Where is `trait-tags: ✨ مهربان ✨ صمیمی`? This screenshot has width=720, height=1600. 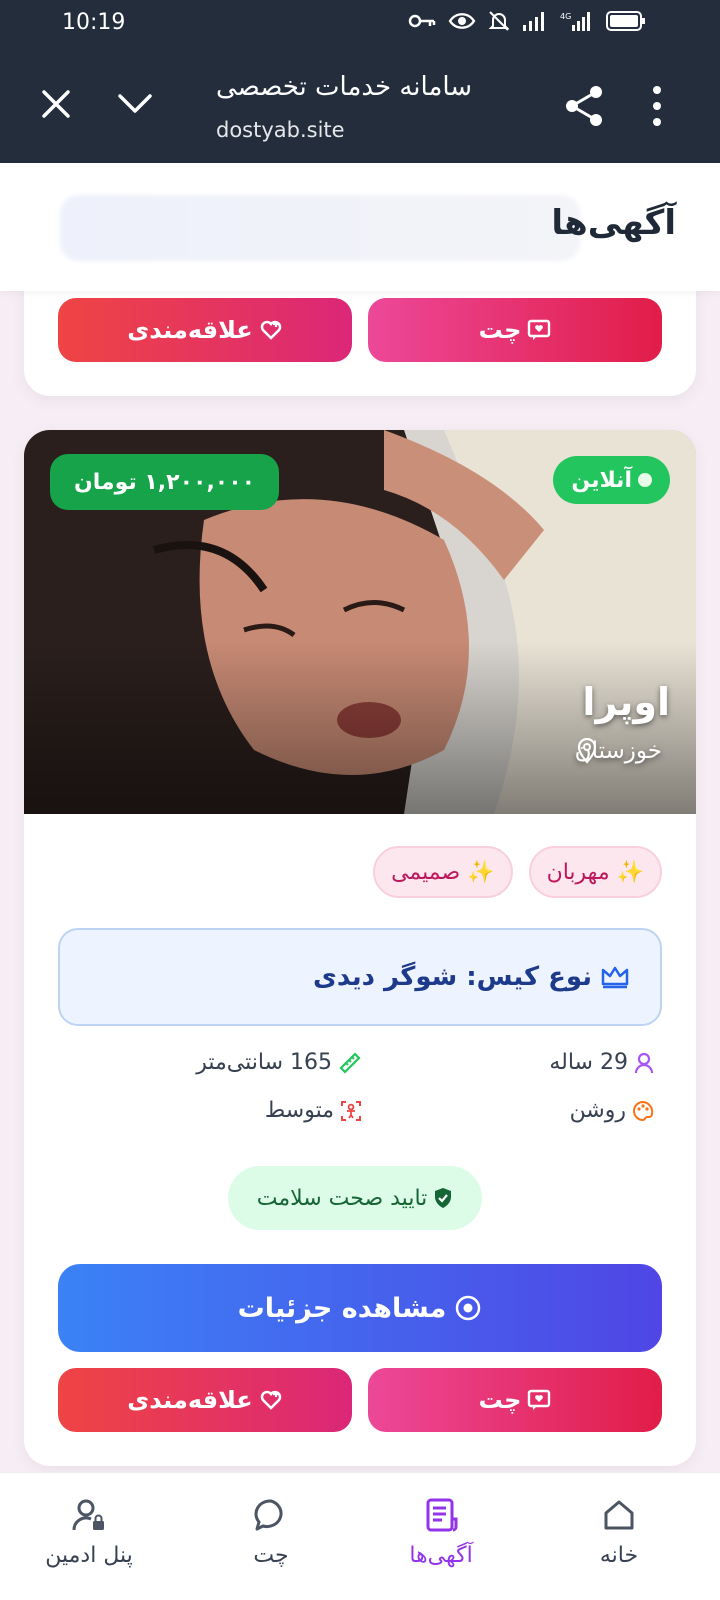
trait-tags: ✨ مهربان ✨ صمیمی is located at coordinates (517, 872).